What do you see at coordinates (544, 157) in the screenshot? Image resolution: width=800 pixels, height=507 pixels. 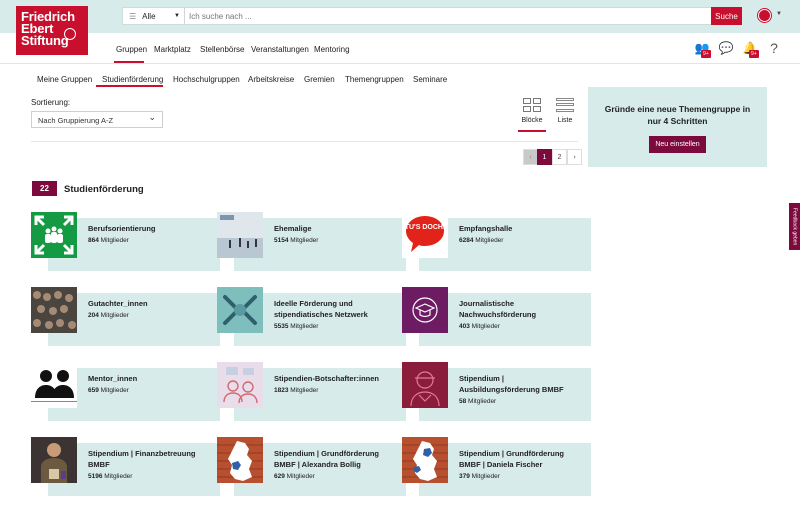 I see `pagination-page: 1` at bounding box center [544, 157].